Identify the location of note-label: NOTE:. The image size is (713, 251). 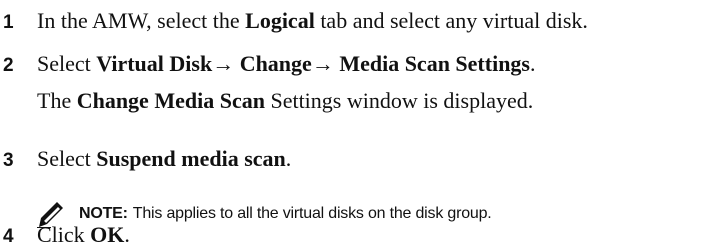
(103, 213).